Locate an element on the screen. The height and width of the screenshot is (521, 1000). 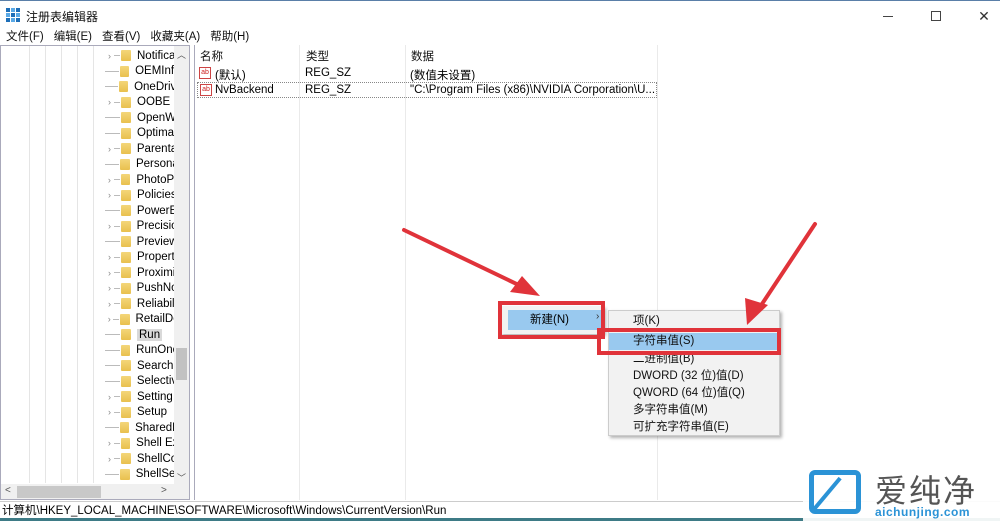
tree-item: › Propert is located at coordinates (141, 258).